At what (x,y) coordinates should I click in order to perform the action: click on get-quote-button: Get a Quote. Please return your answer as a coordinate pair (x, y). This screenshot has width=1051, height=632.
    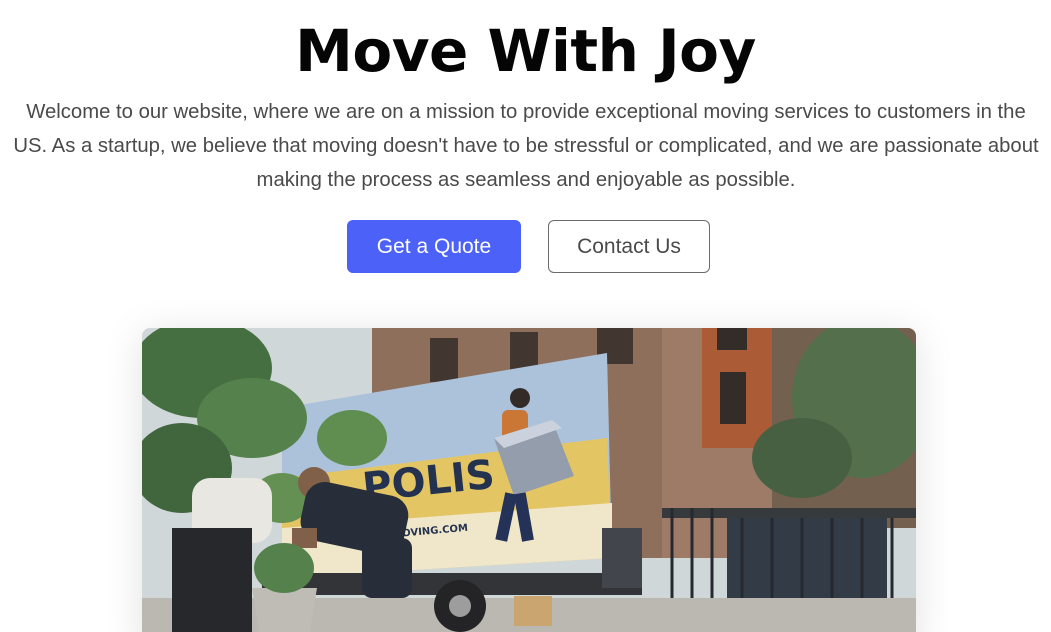
    Looking at the image, I should click on (434, 246).